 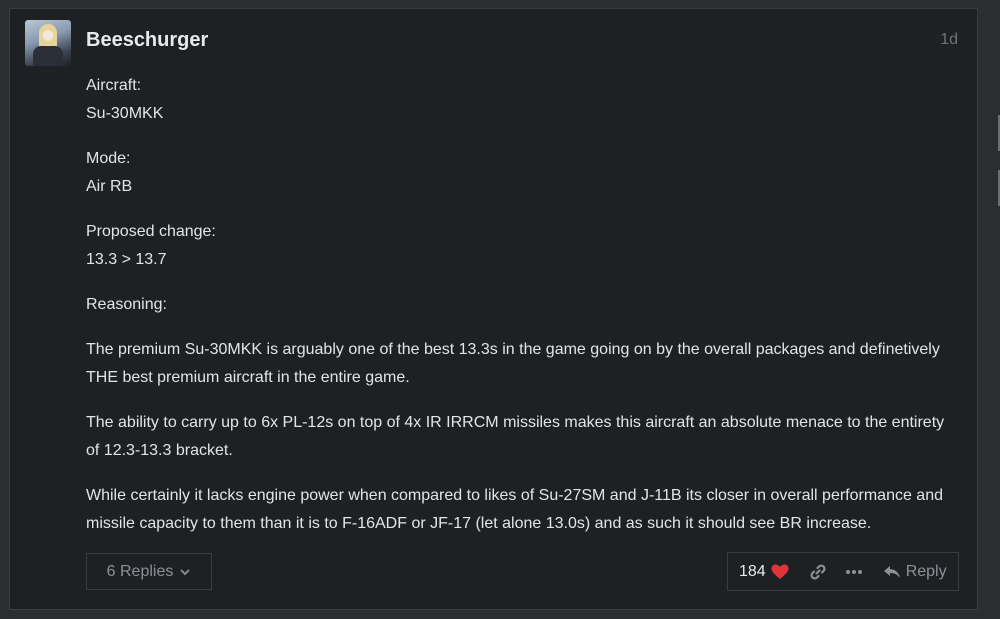 What do you see at coordinates (752, 572) in the screenshot?
I see `like-count: 184` at bounding box center [752, 572].